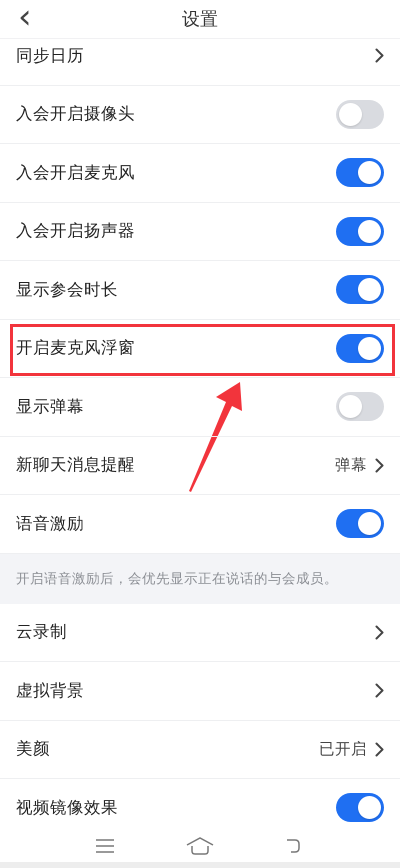 The image size is (400, 868). Describe the element at coordinates (76, 114) in the screenshot. I see `setting-label: 入会开启摄像头` at that location.